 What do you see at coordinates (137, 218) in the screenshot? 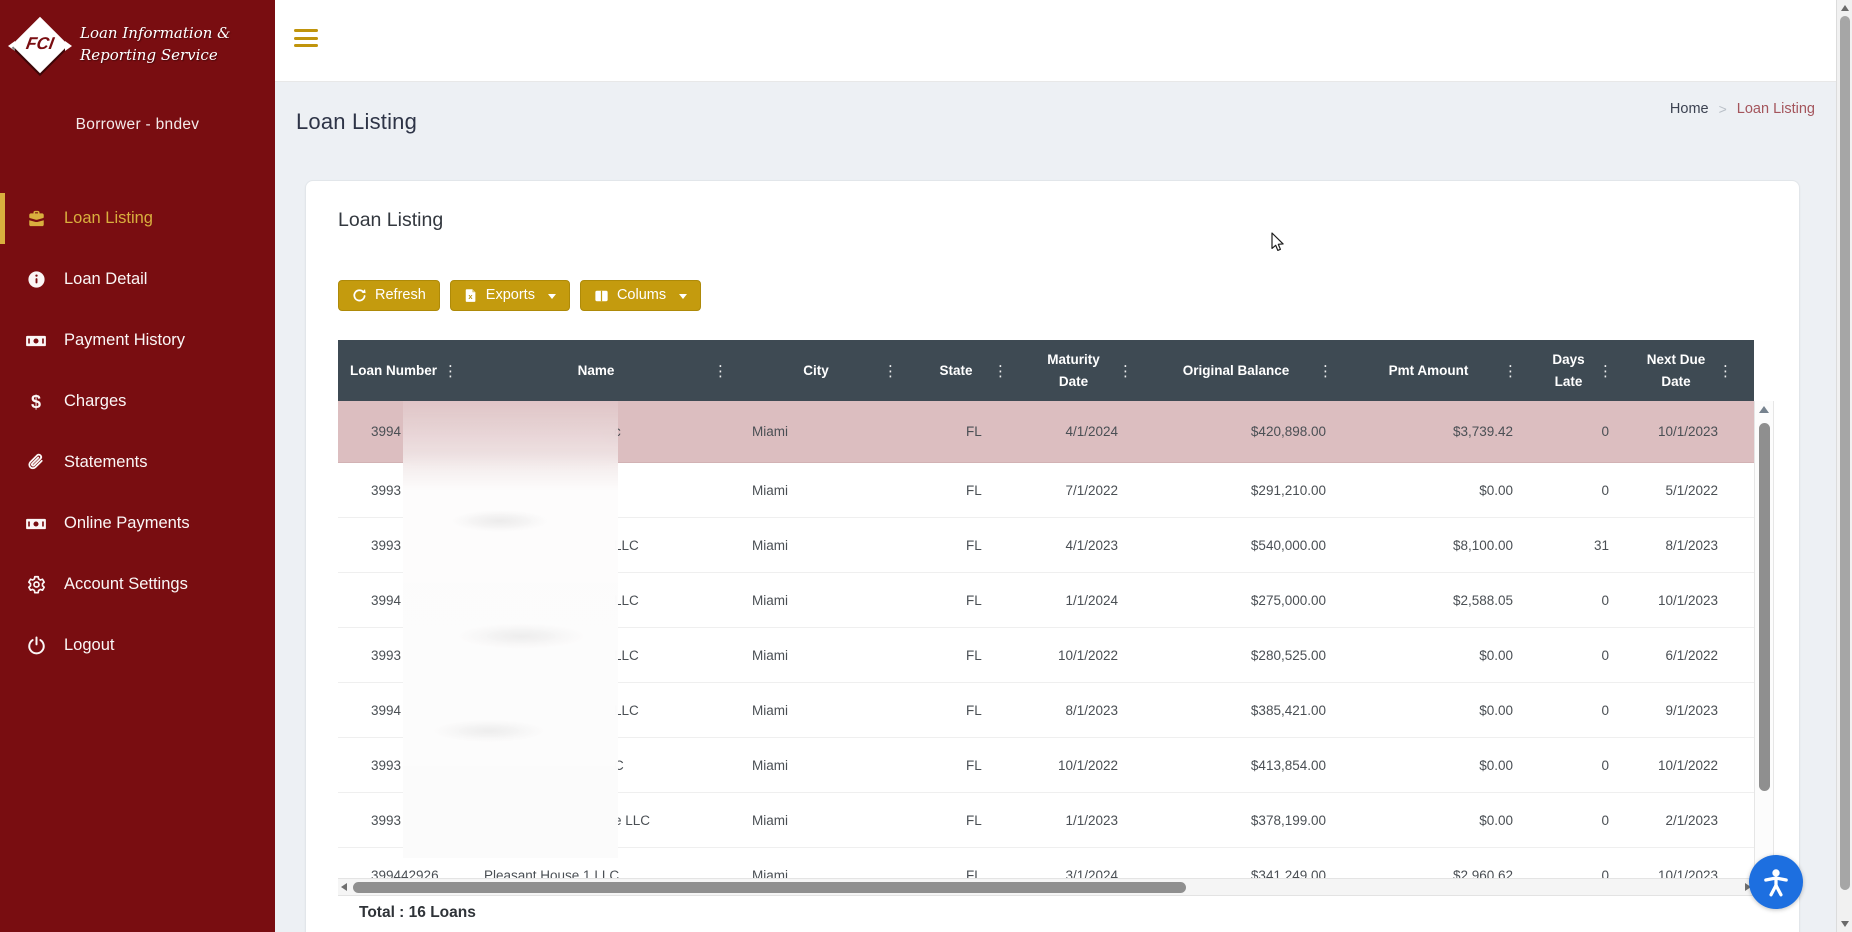
I see `sidebar-item-loan-listing: Loan Listing` at bounding box center [137, 218].